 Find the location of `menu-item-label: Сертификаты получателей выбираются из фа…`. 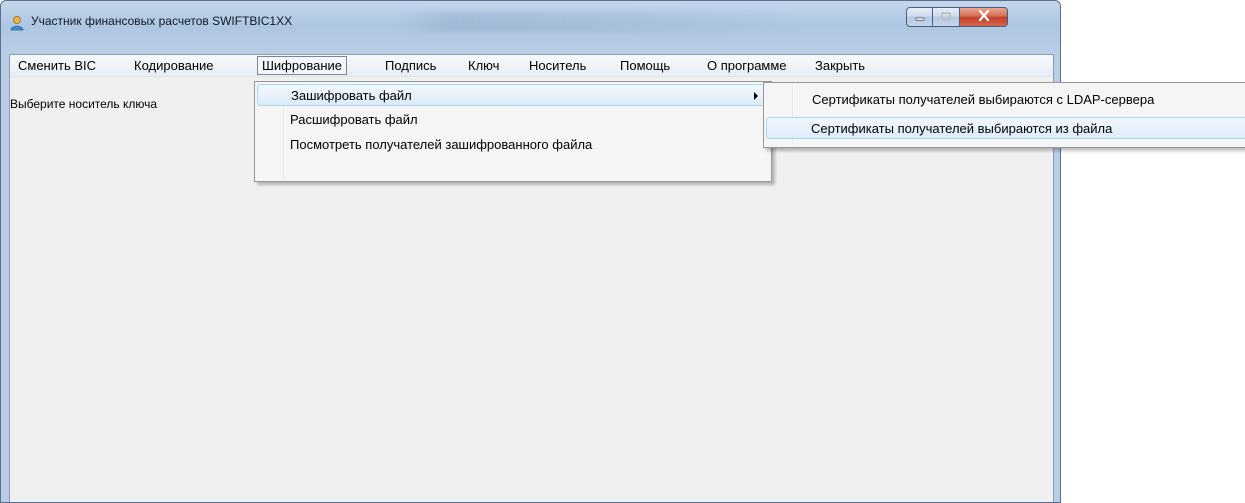

menu-item-label: Сертификаты получателей выбираются из фа… is located at coordinates (962, 128).